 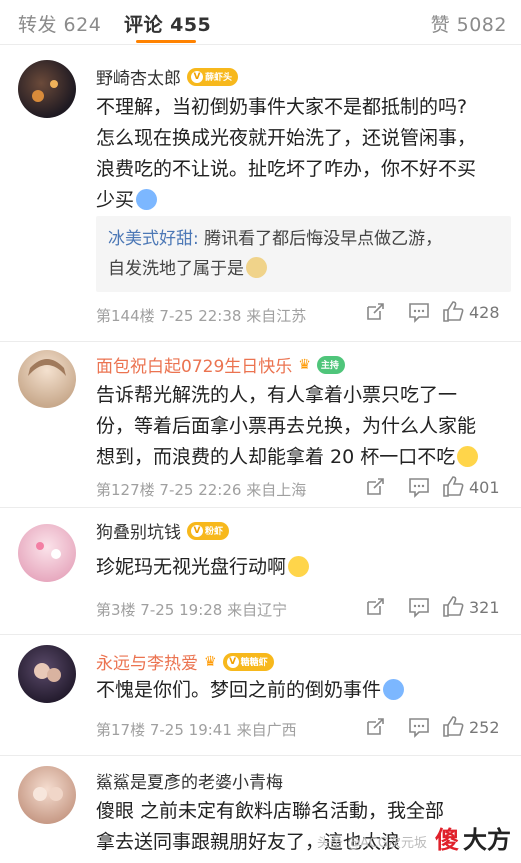 I want to click on like-button: 428, so click(x=476, y=312).